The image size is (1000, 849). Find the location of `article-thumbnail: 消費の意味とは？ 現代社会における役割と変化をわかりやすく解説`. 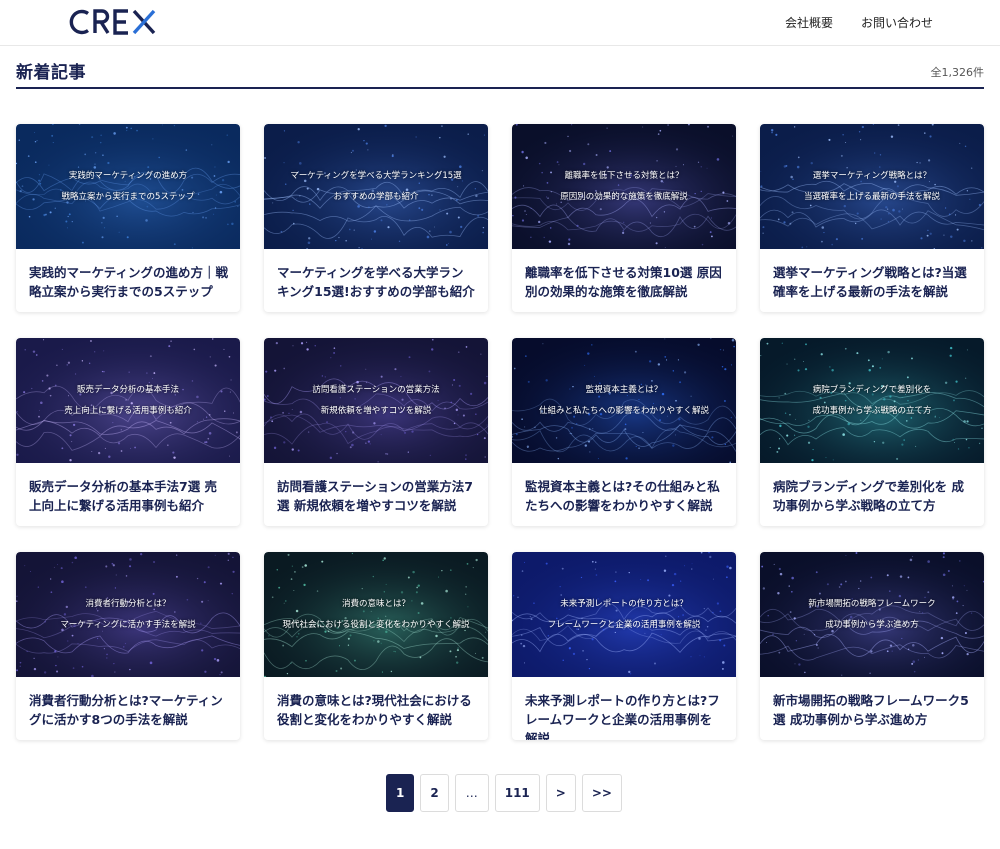

article-thumbnail: 消費の意味とは？ 現代社会における役割と変化をわかりやすく解説 is located at coordinates (376, 614).